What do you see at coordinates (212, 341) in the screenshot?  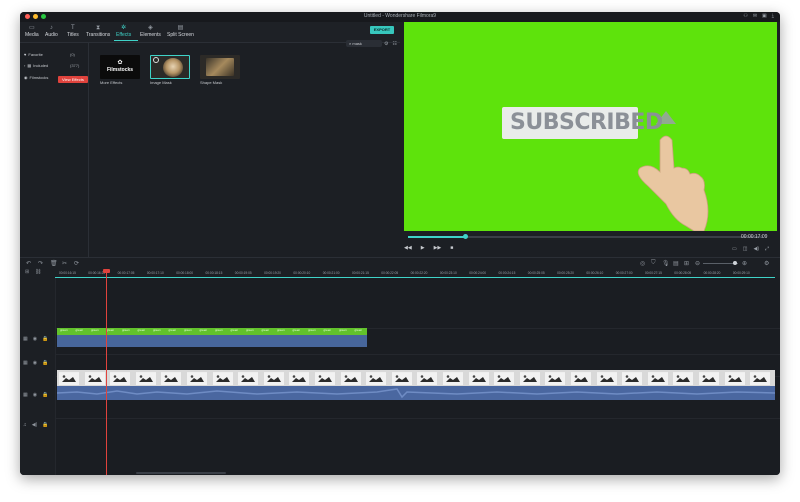 I see `green-screen-audio-clip` at bounding box center [212, 341].